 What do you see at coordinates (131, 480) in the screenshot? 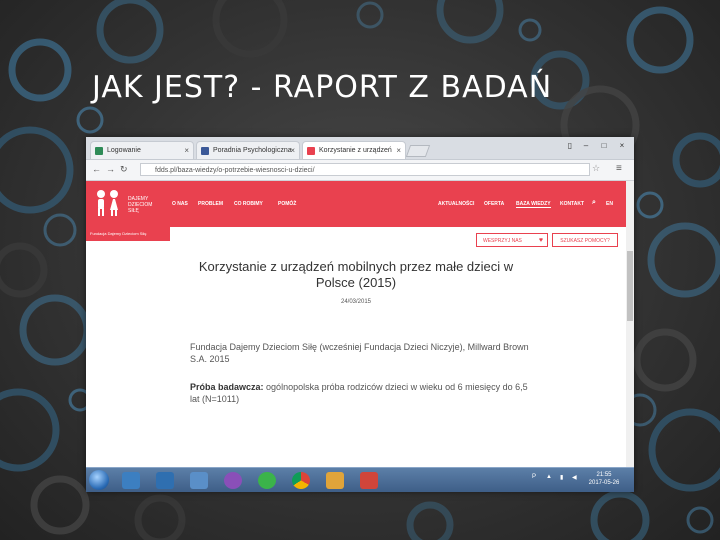
I see `file-explorer-icon` at bounding box center [131, 480].